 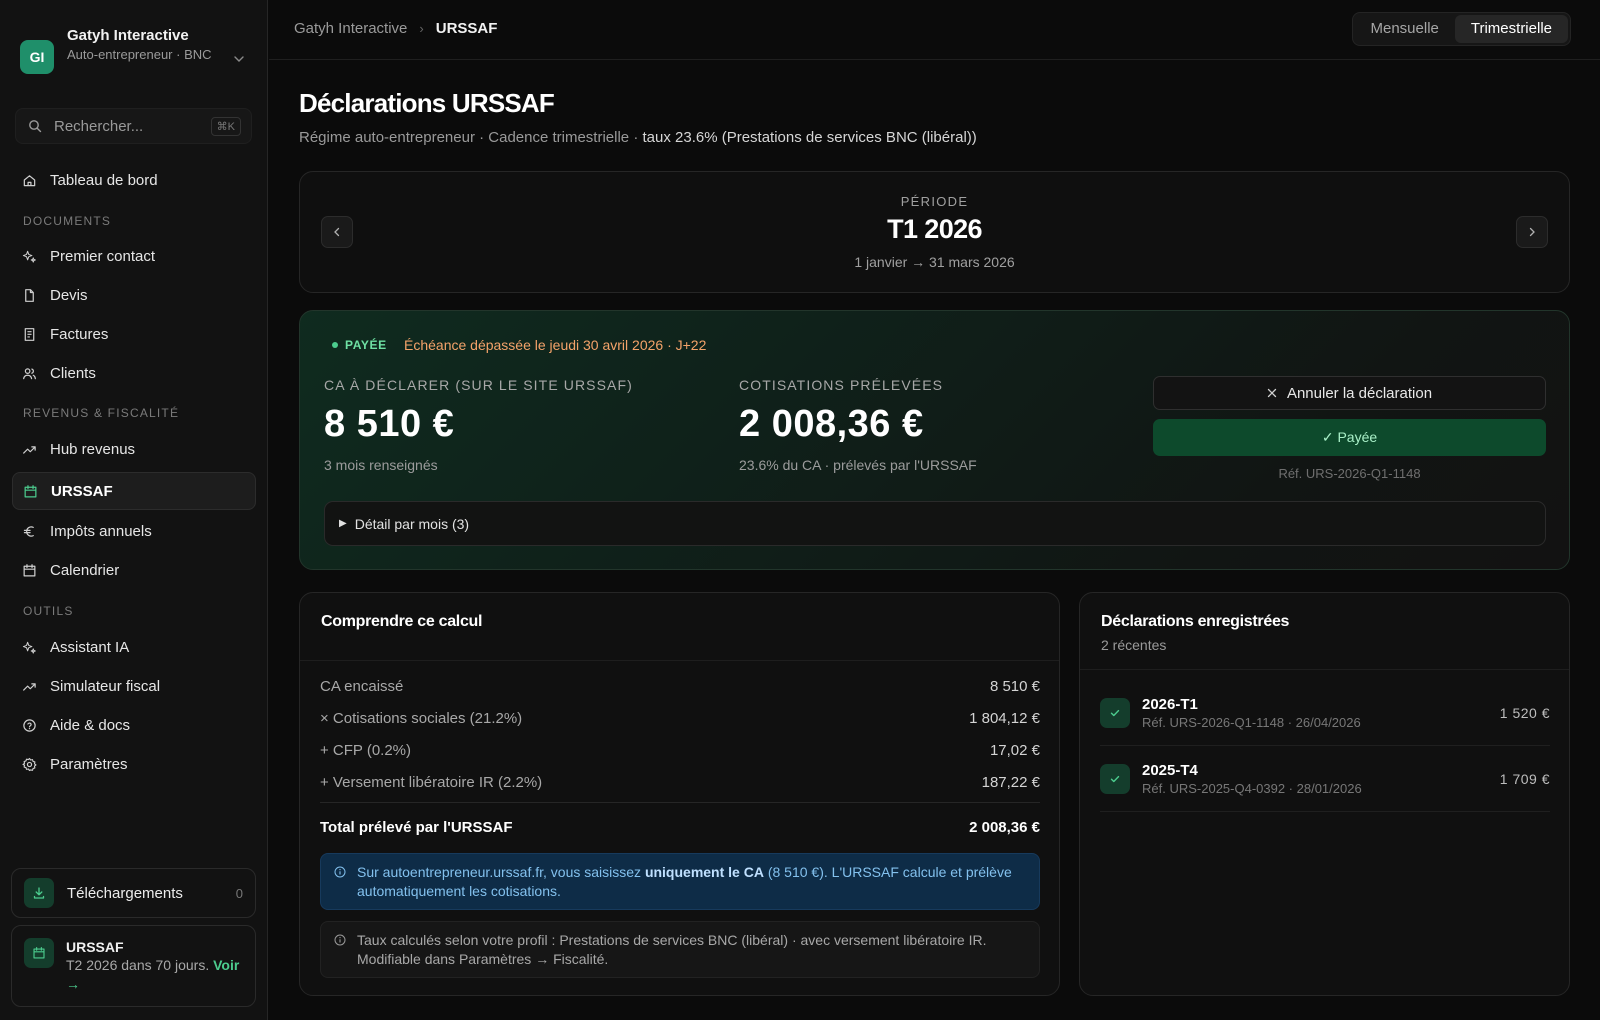 What do you see at coordinates (90, 725) in the screenshot?
I see `sidebar-item-label: Aide & docs` at bounding box center [90, 725].